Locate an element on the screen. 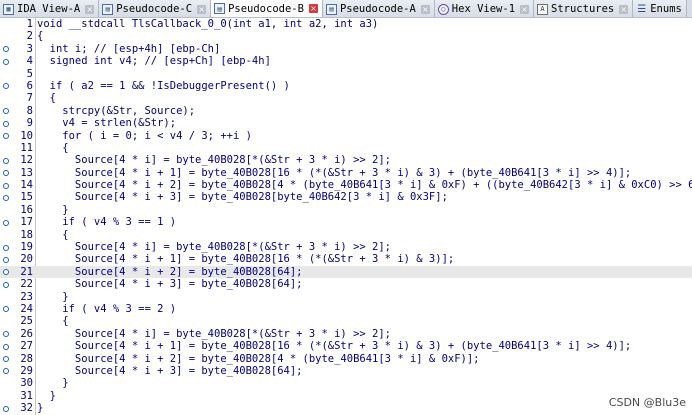 This screenshot has height=415, width=692. line-gutter: 7 is located at coordinates (18, 98).